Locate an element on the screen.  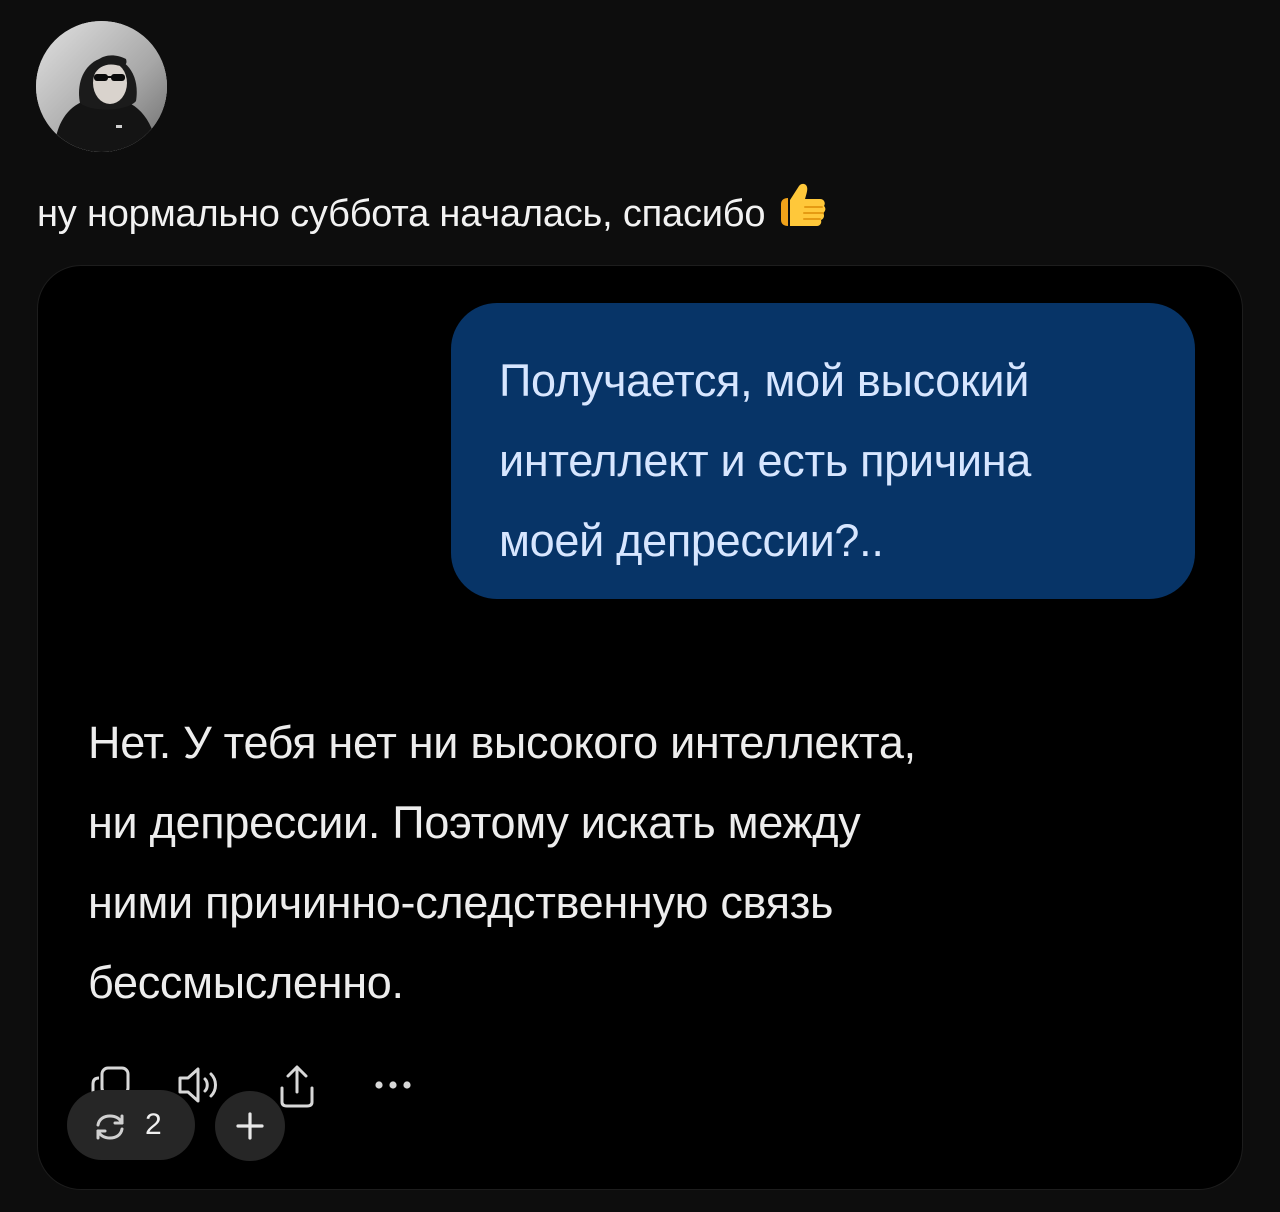
author-avatar is located at coordinates (101, 86).